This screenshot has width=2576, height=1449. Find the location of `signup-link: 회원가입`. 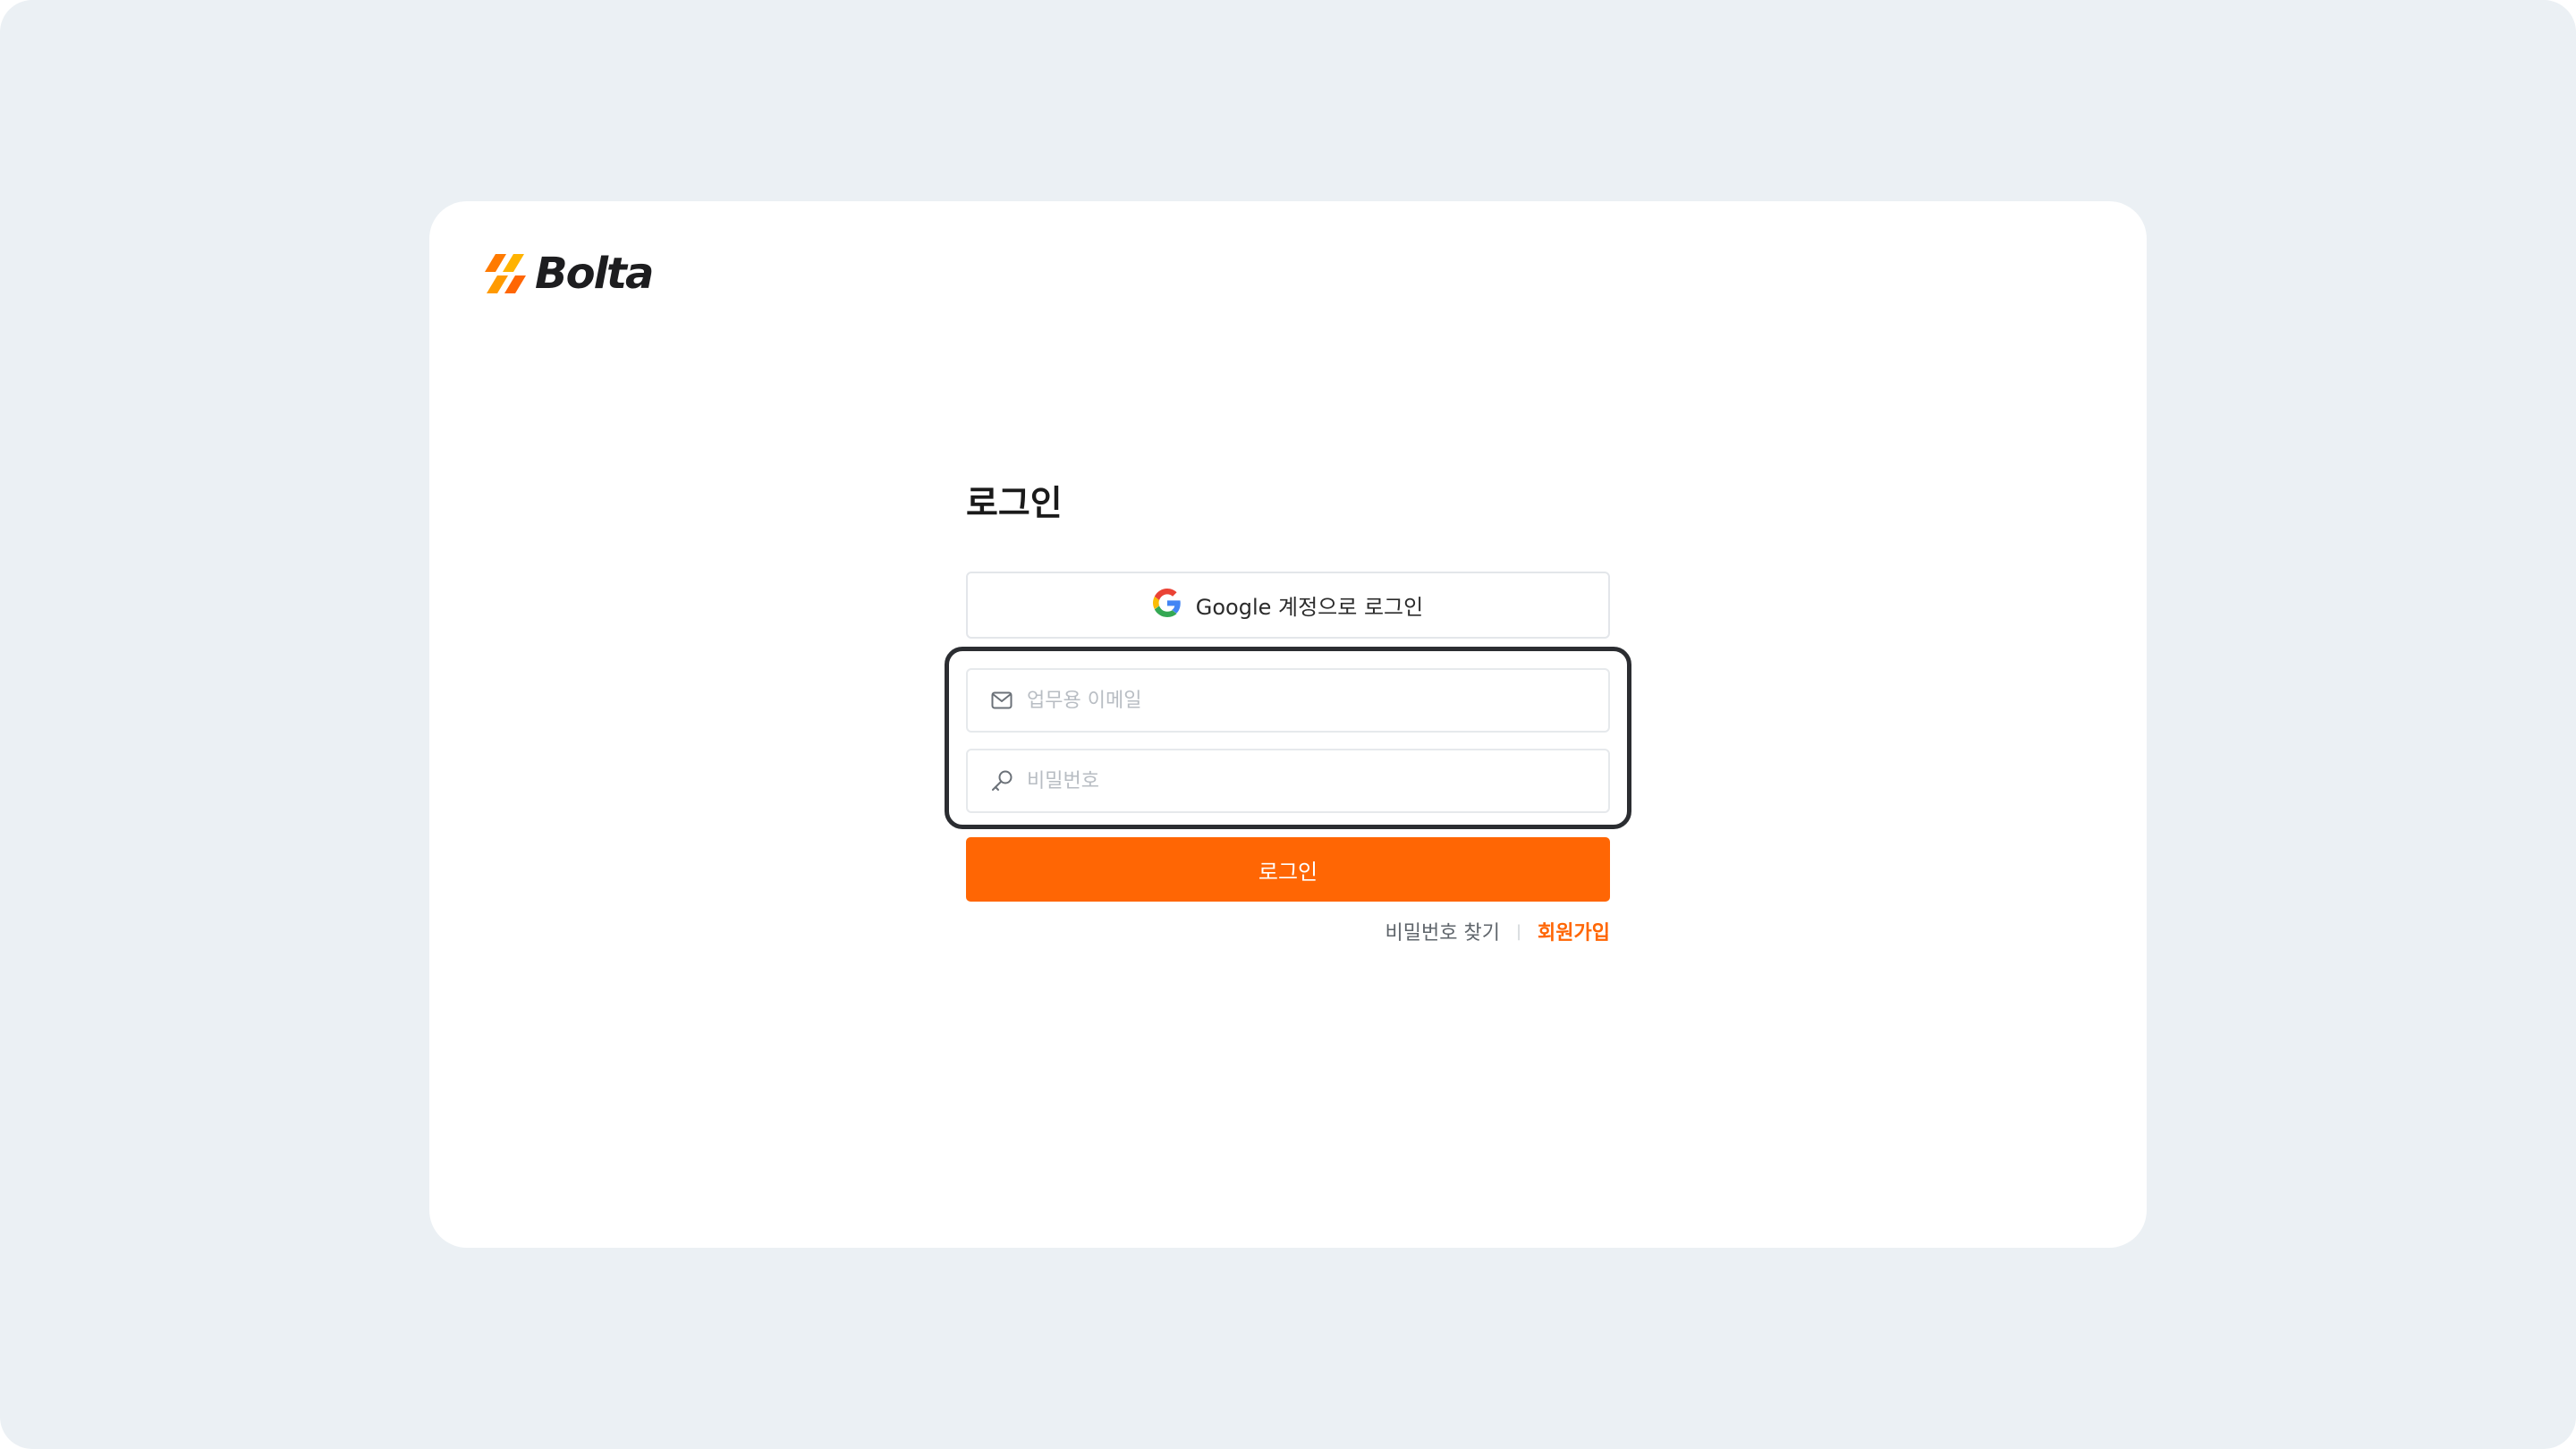

signup-link: 회원가입 is located at coordinates (1574, 931).